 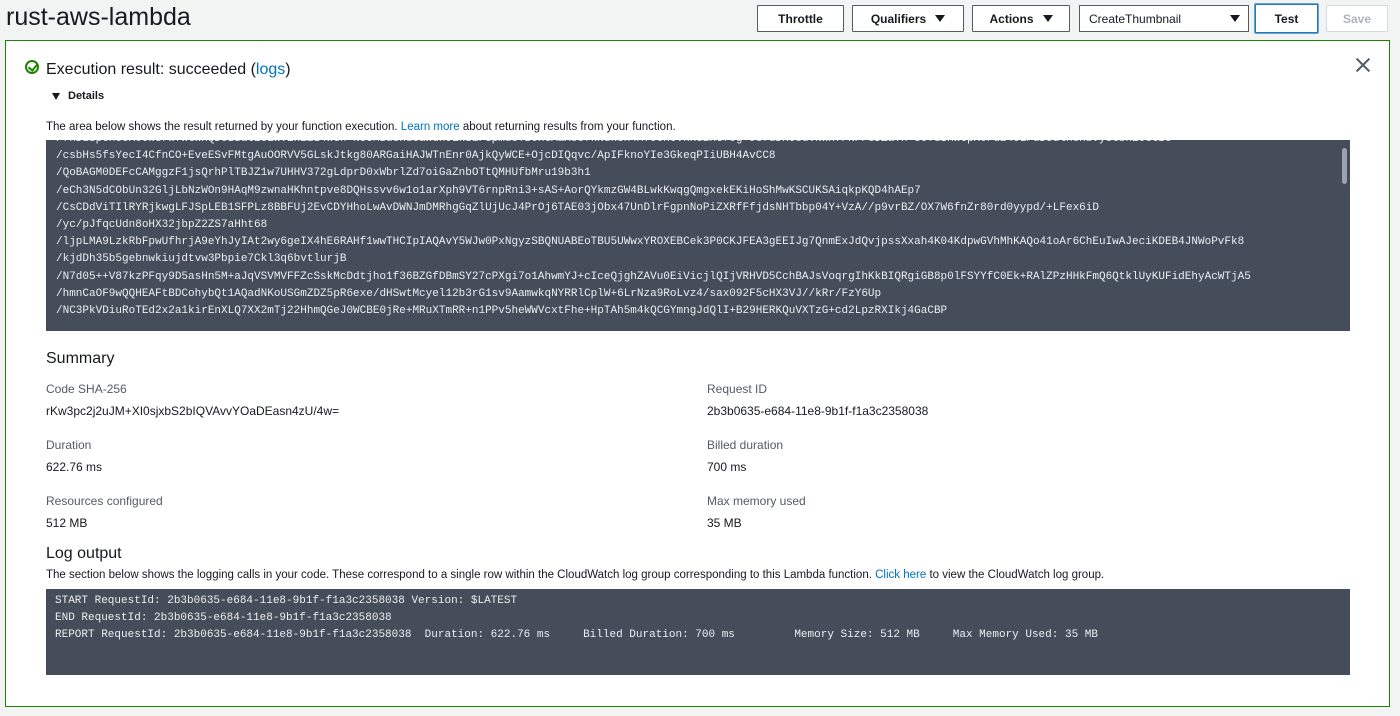 I want to click on save-label: Save, so click(x=1357, y=18).